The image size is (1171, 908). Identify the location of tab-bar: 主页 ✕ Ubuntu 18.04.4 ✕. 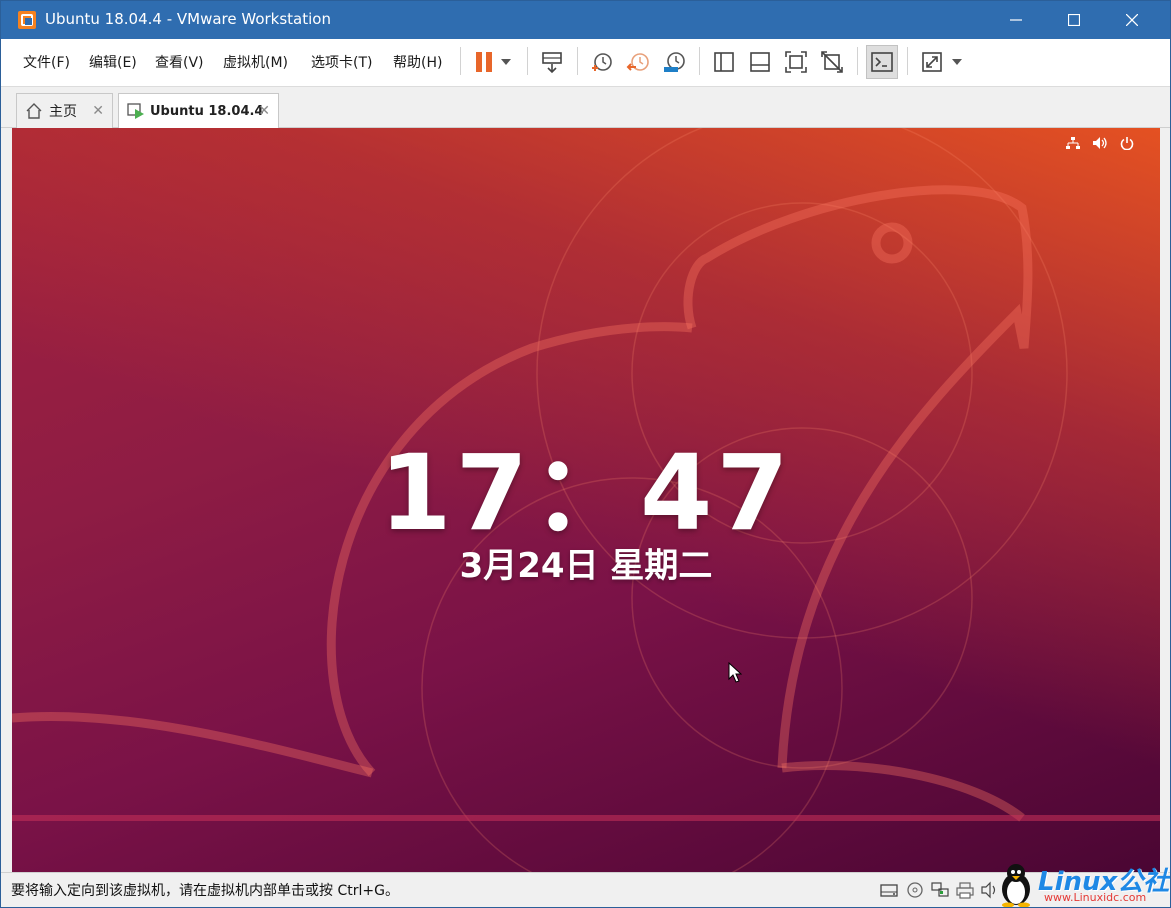
(585, 107).